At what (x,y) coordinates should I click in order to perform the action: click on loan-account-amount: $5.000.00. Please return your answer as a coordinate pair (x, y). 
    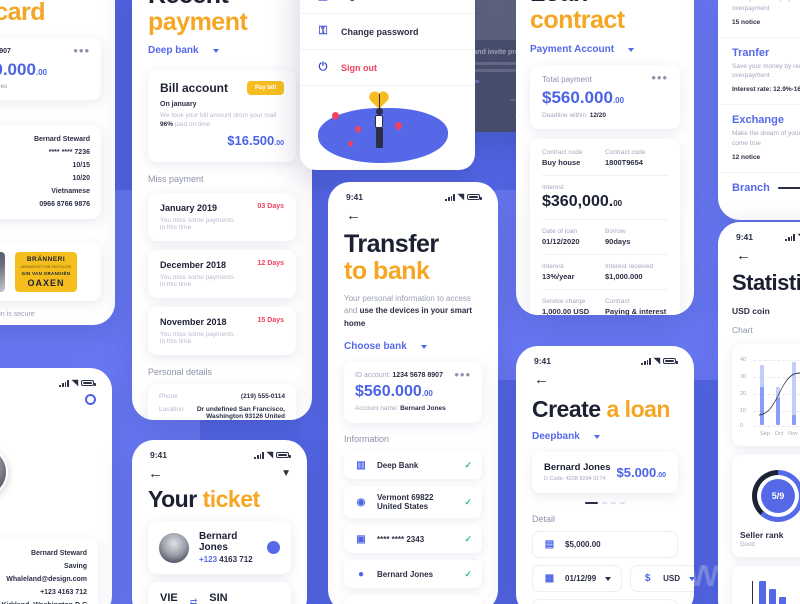
    Looking at the image, I should click on (641, 473).